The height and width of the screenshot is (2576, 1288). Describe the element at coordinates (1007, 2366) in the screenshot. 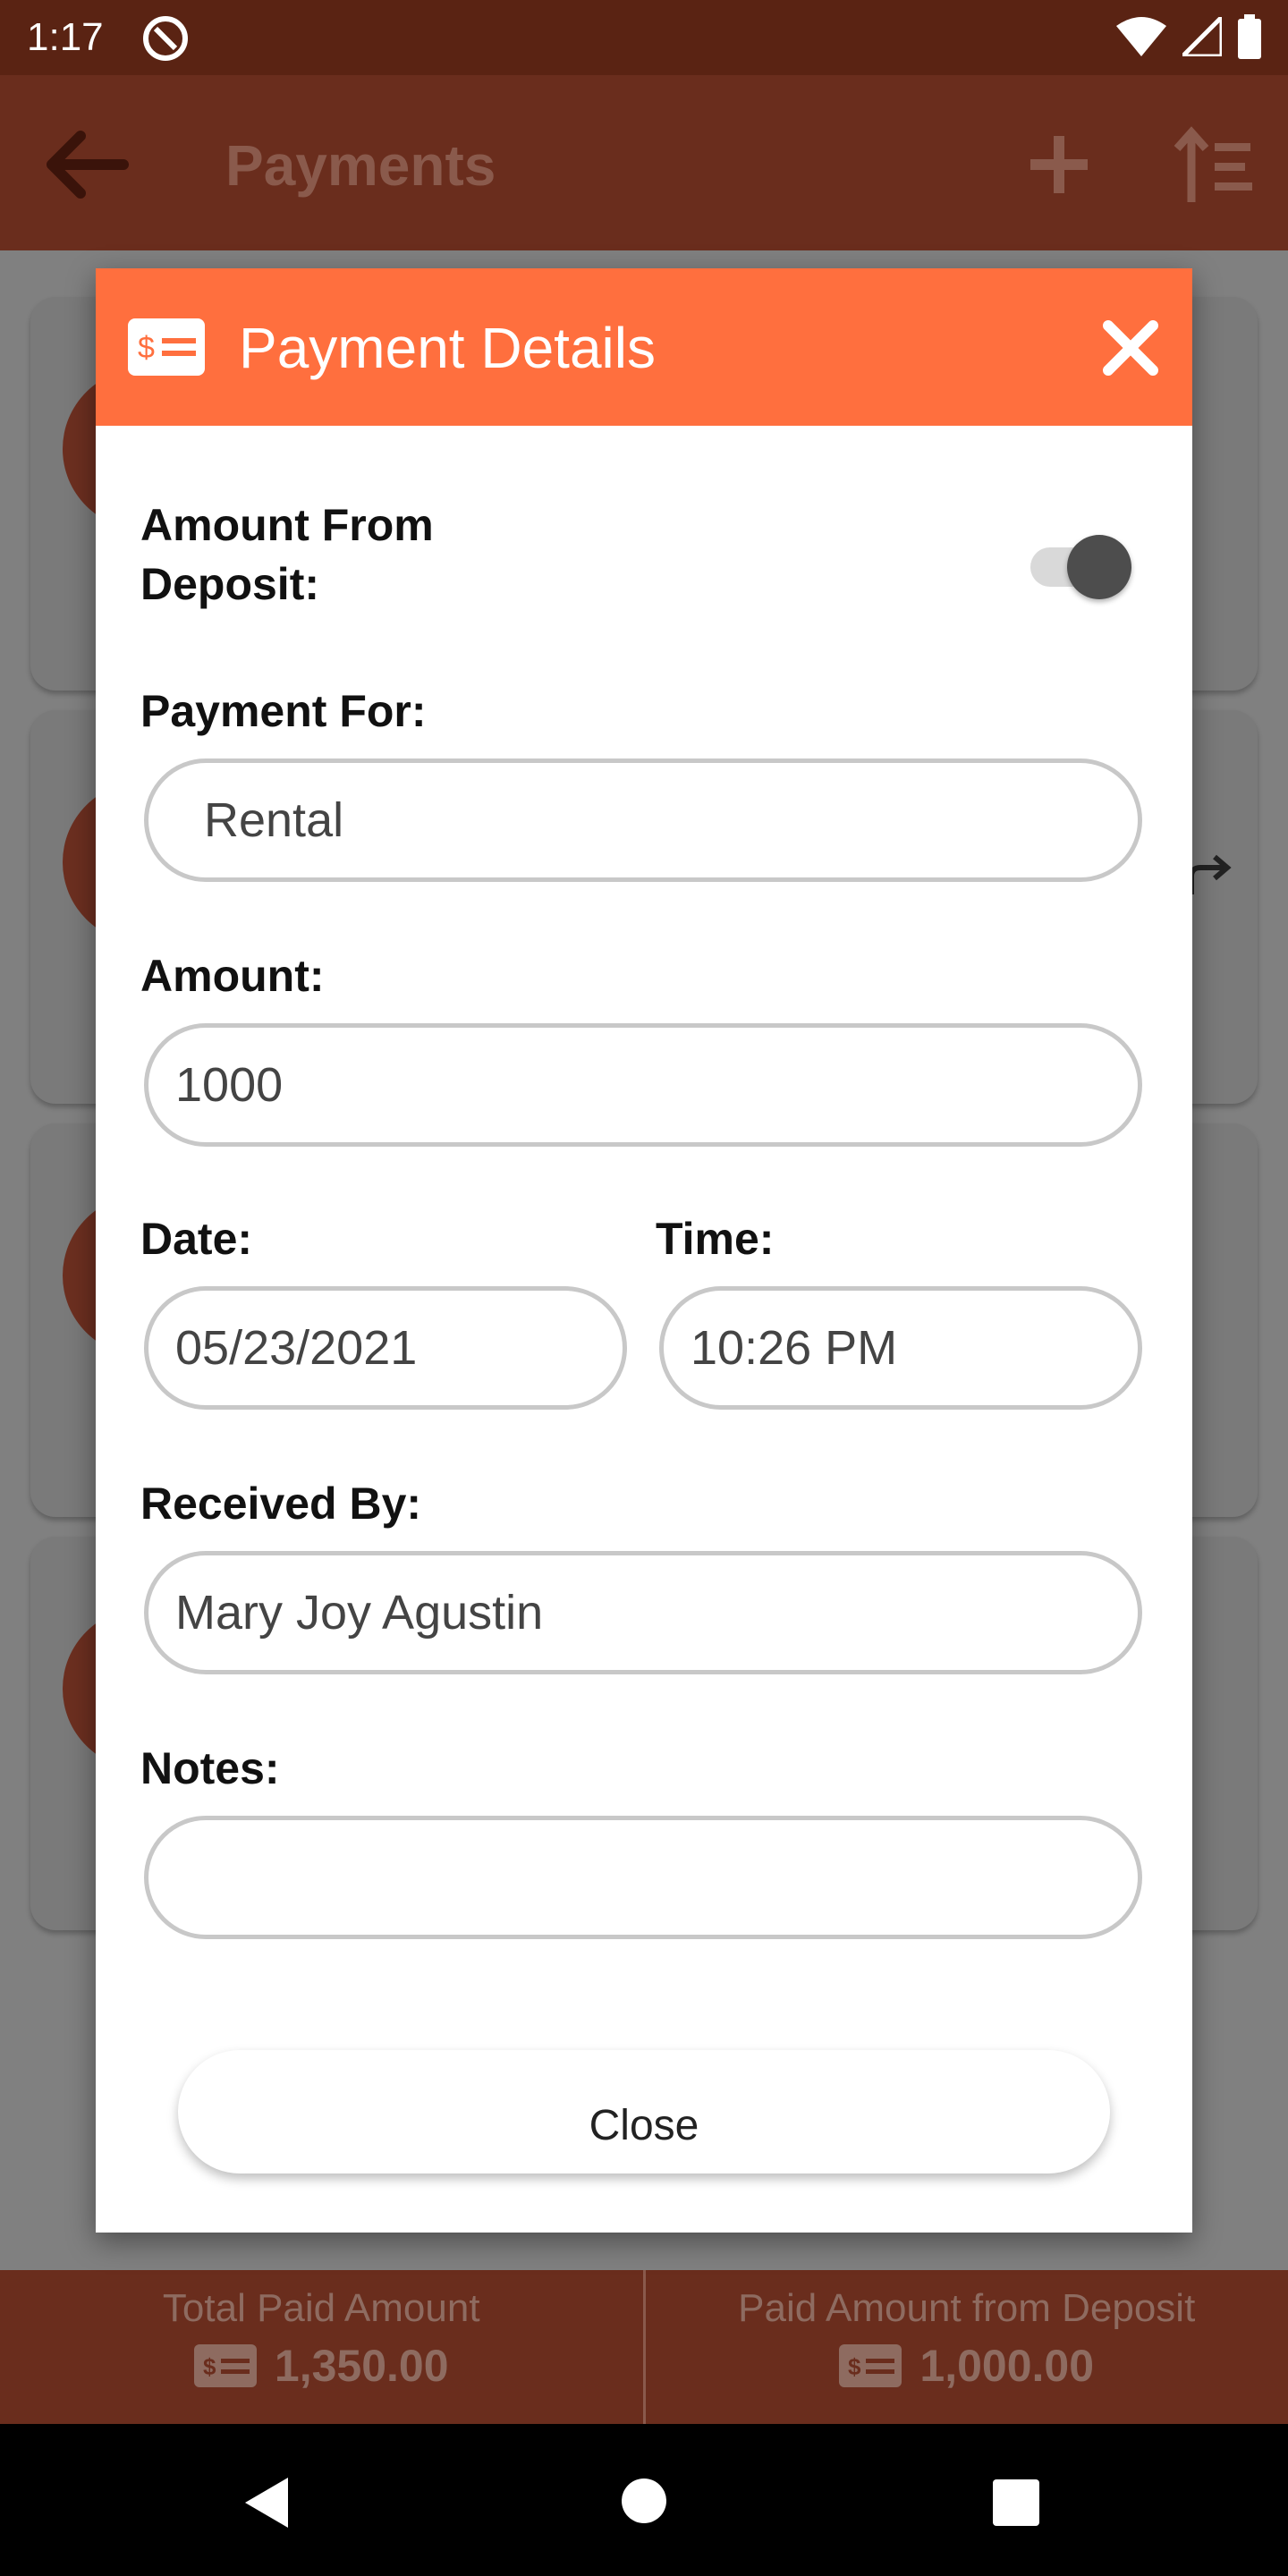

I see `paid-from-deposit-value: 1,000.00` at that location.